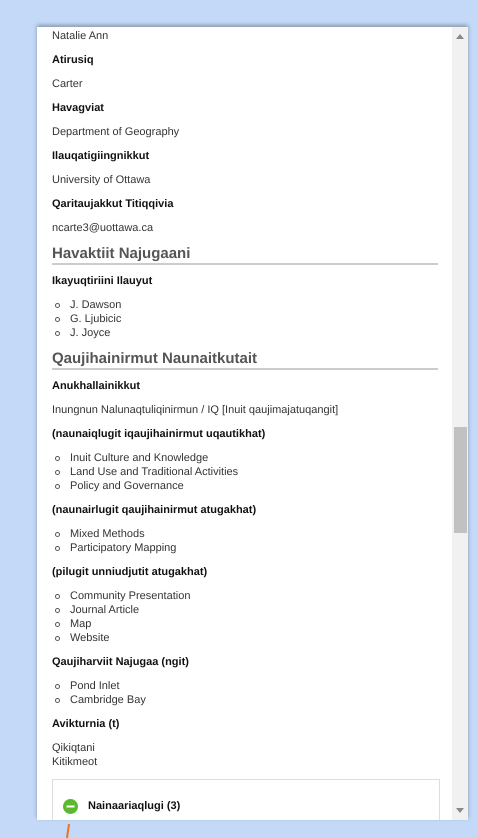 This screenshot has width=478, height=838. Describe the element at coordinates (102, 281) in the screenshot. I see `field-label: Ikayuqtiriini Ilauyut` at that location.